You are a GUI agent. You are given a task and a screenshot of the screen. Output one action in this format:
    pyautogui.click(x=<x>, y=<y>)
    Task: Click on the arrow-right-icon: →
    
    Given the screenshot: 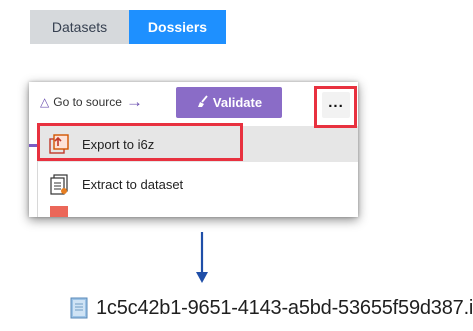 What is the action you would take?
    pyautogui.click(x=134, y=101)
    